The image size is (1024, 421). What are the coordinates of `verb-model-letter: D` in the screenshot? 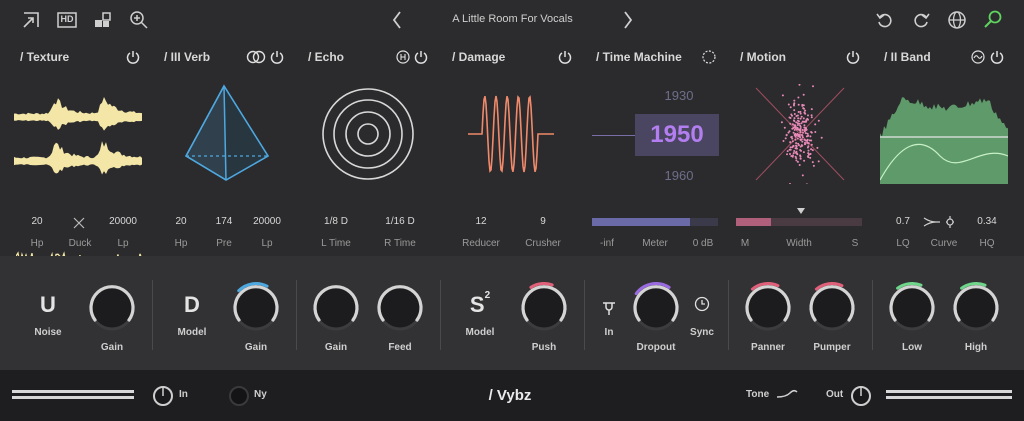 It's located at (192, 305).